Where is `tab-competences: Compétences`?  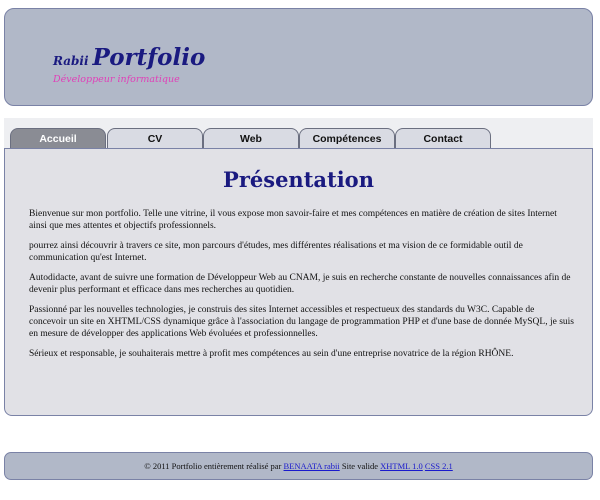
tab-competences: Compétences is located at coordinates (347, 139).